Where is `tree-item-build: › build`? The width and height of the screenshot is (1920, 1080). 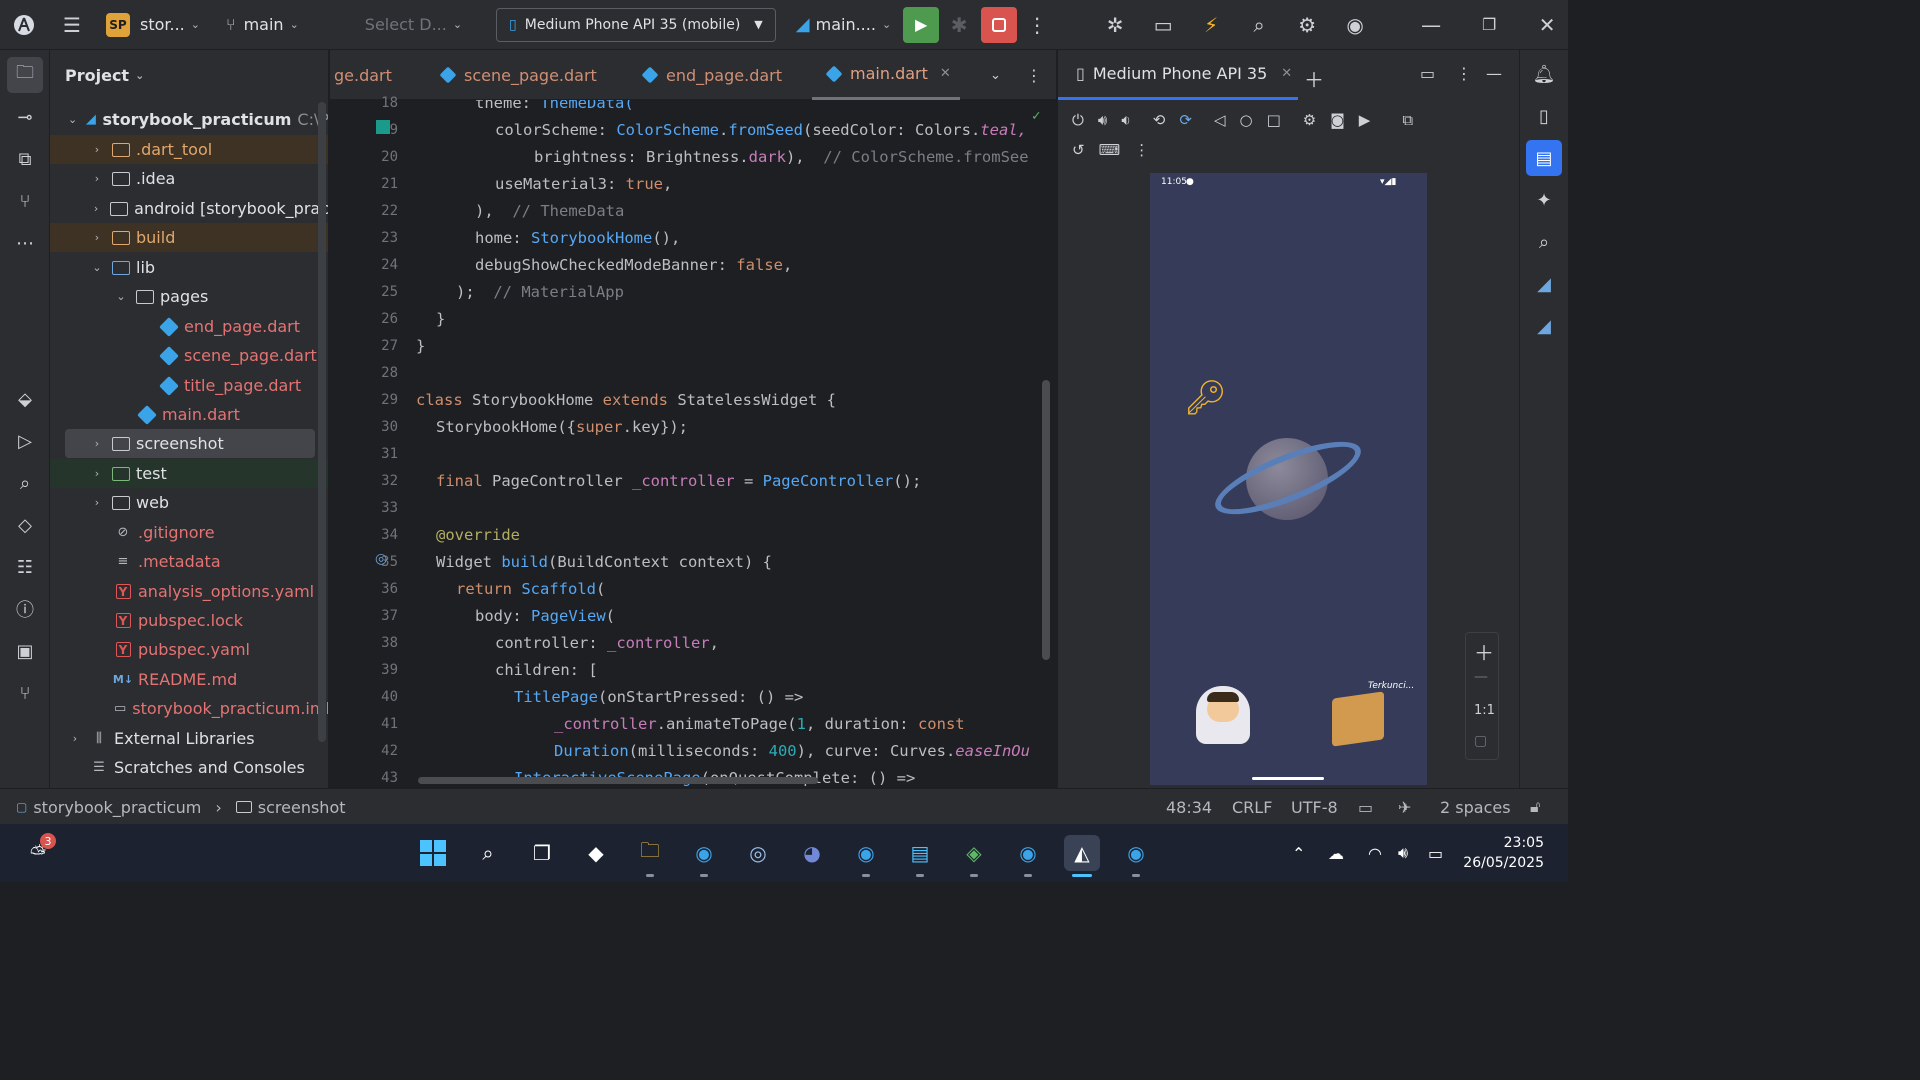 tree-item-build: › build is located at coordinates (189, 237).